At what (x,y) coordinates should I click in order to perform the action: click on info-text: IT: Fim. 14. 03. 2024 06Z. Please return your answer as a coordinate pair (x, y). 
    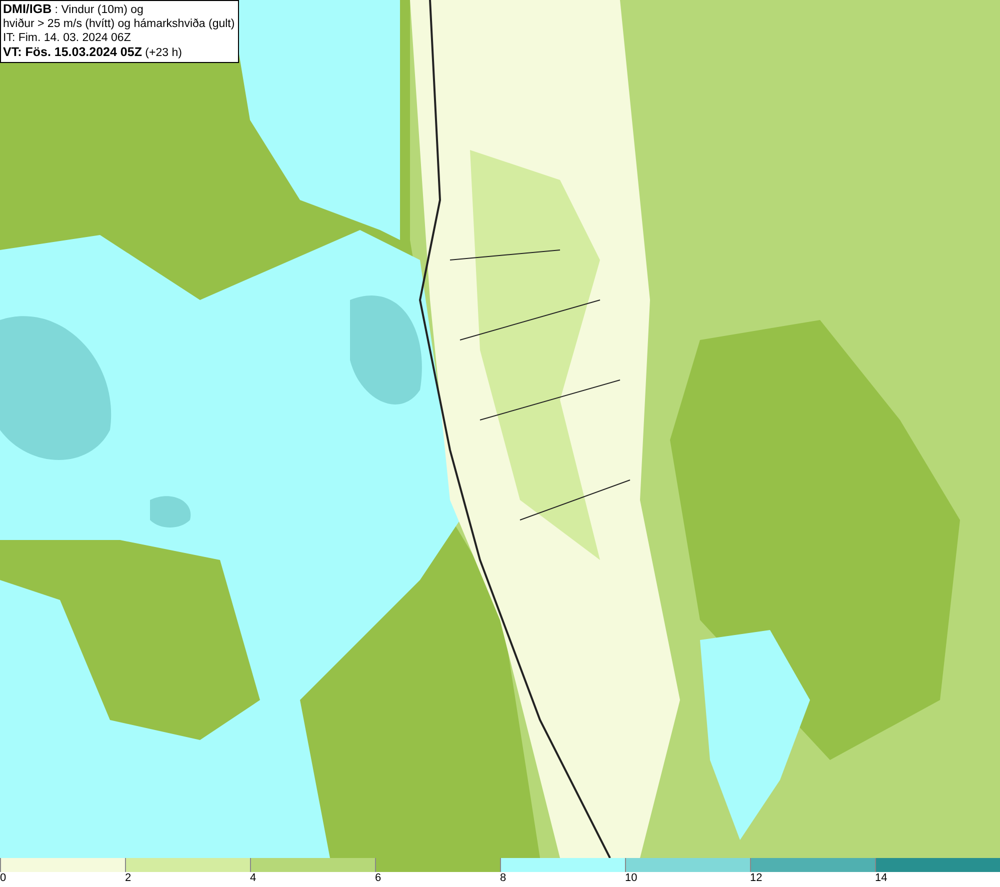
    Looking at the image, I should click on (67, 38).